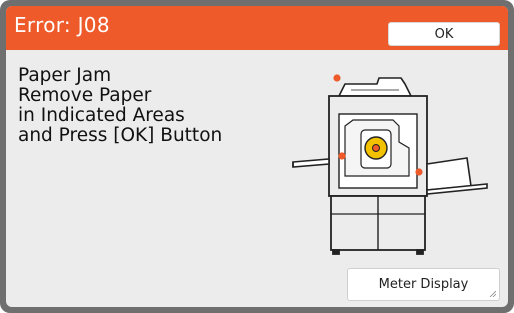 The width and height of the screenshot is (514, 313). Describe the element at coordinates (337, 78) in the screenshot. I see `jam-marker-scanner` at that location.